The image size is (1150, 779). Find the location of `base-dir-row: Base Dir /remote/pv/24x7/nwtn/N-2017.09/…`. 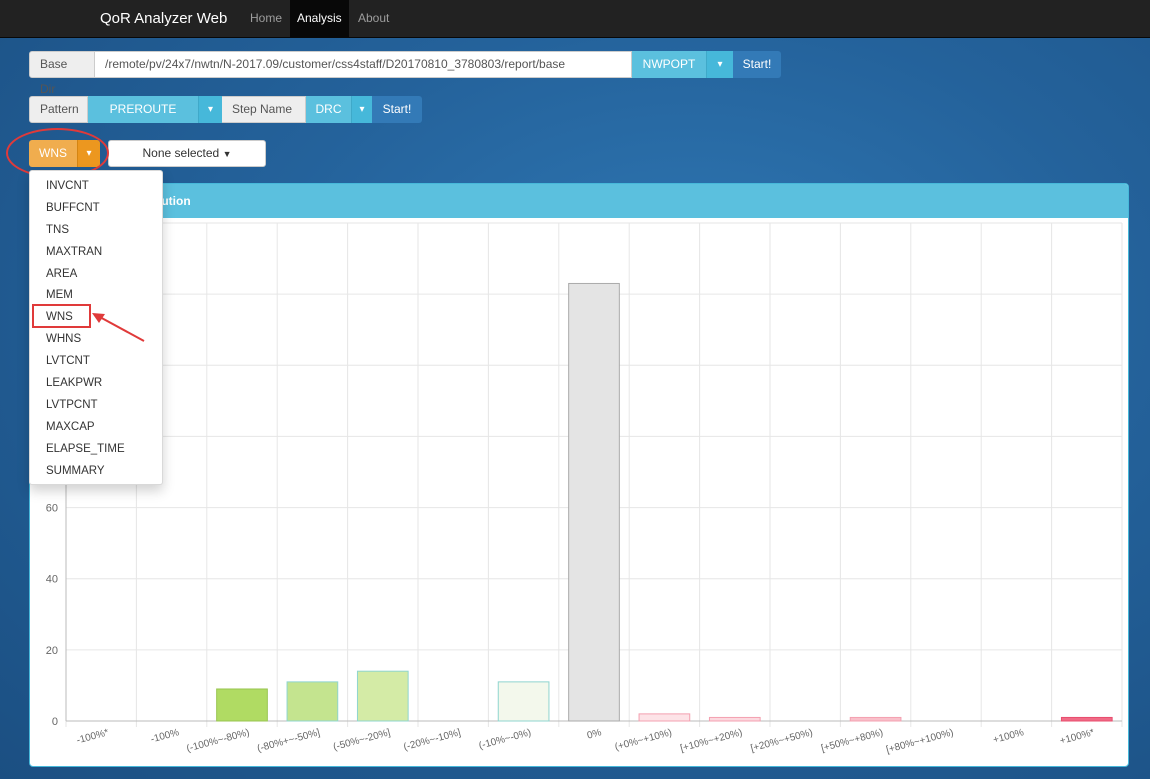

base-dir-row: Base Dir /remote/pv/24x7/nwtn/N-2017.09/… is located at coordinates (405, 73).